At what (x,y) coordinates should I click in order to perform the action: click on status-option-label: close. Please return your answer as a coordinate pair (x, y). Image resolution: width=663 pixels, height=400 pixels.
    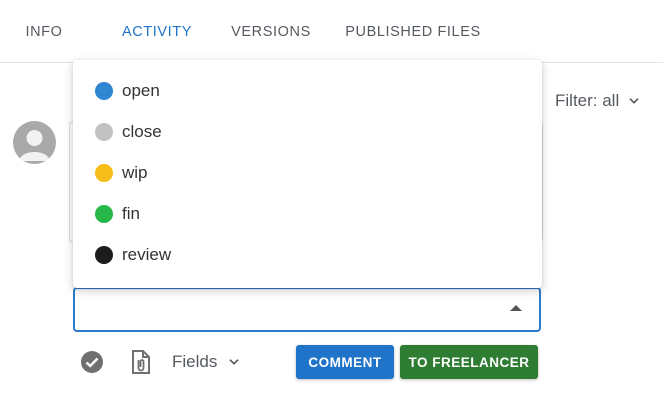
    Looking at the image, I should click on (142, 131).